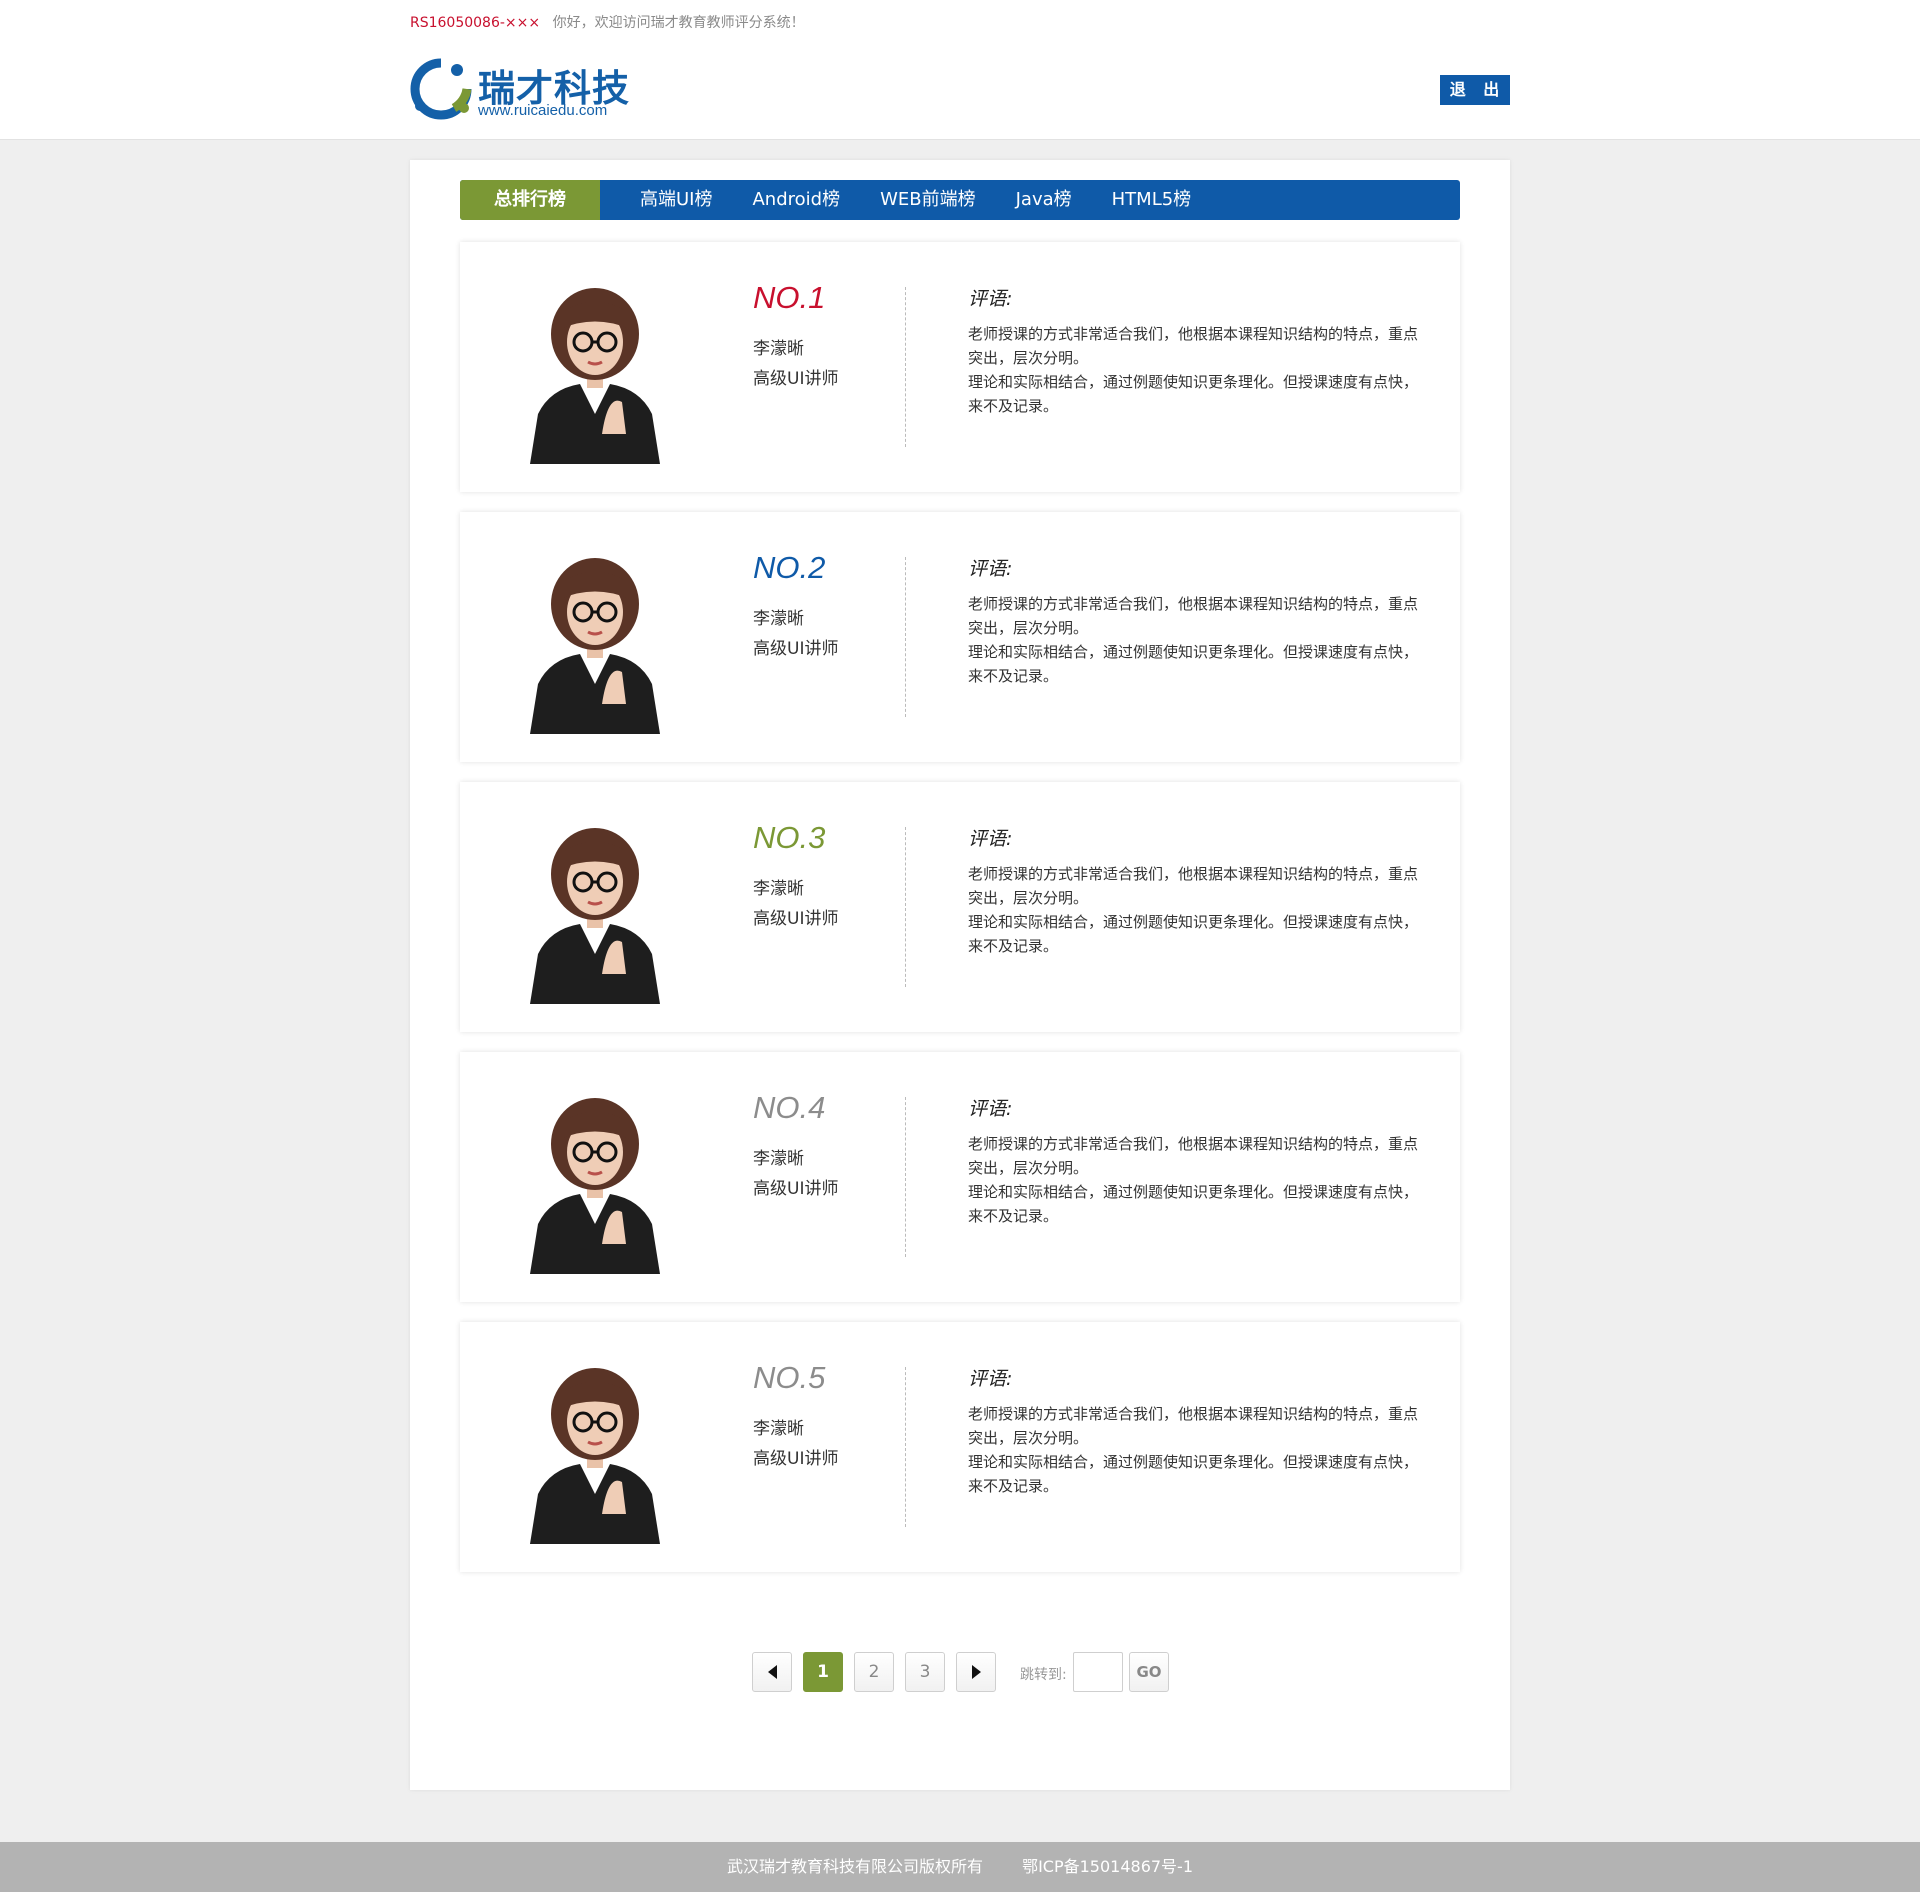  I want to click on triangle-left-icon, so click(772, 1672).